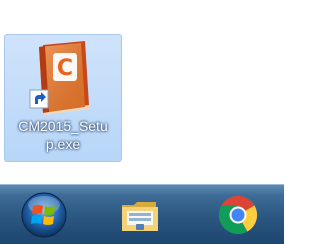 Image resolution: width=320 pixels, height=244 pixels. I want to click on windows-start-orb-icon, so click(44, 215).